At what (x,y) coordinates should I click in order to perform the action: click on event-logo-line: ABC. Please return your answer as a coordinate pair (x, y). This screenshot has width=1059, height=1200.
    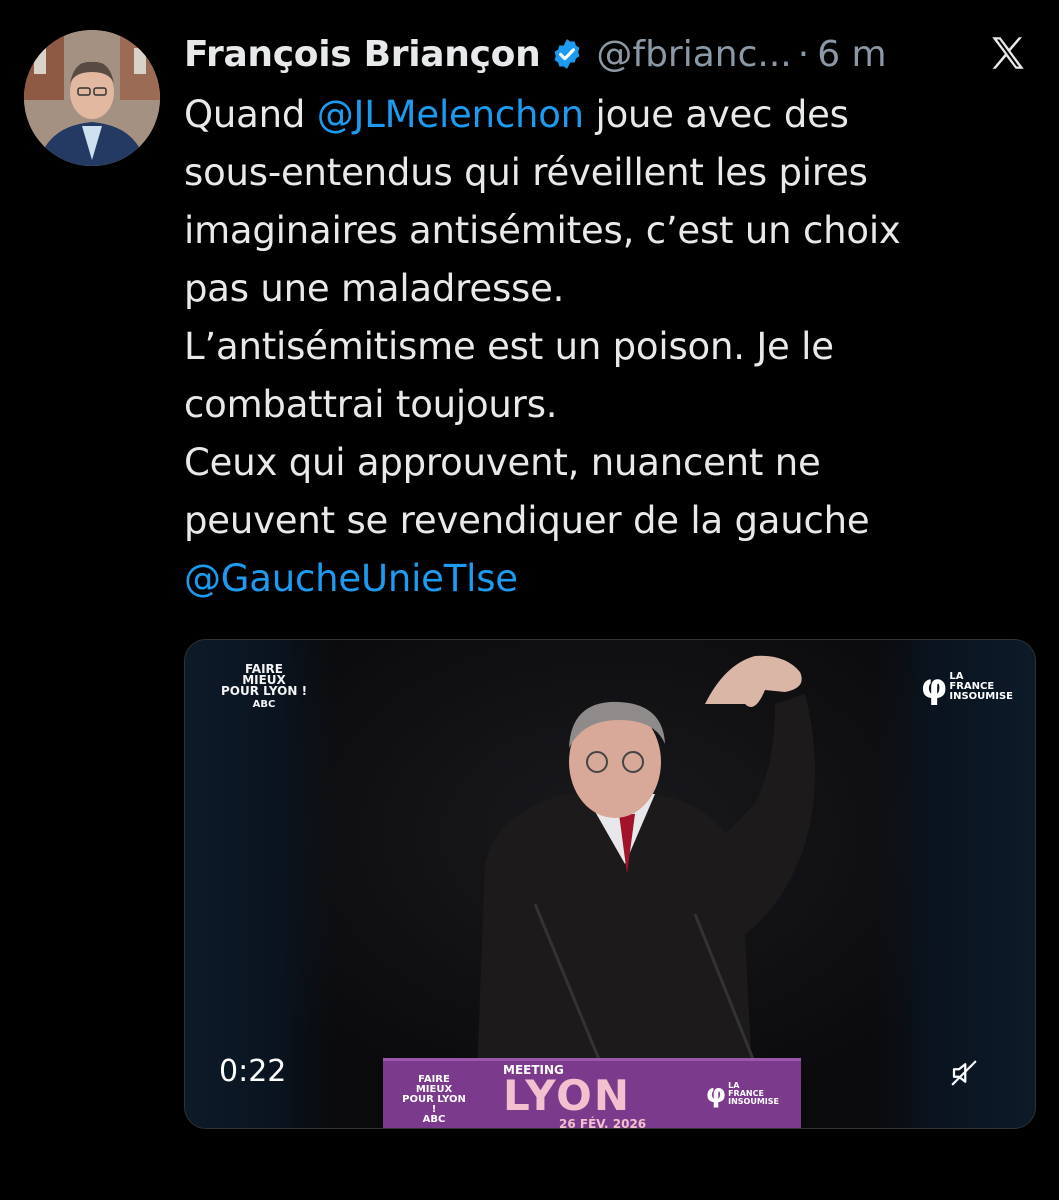
    Looking at the image, I should click on (264, 704).